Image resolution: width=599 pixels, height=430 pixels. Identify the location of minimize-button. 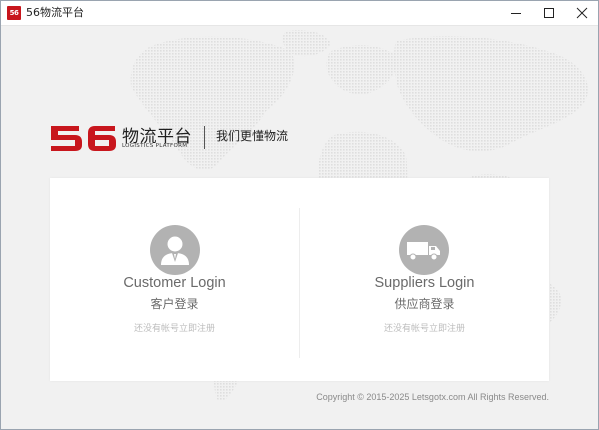
(516, 13).